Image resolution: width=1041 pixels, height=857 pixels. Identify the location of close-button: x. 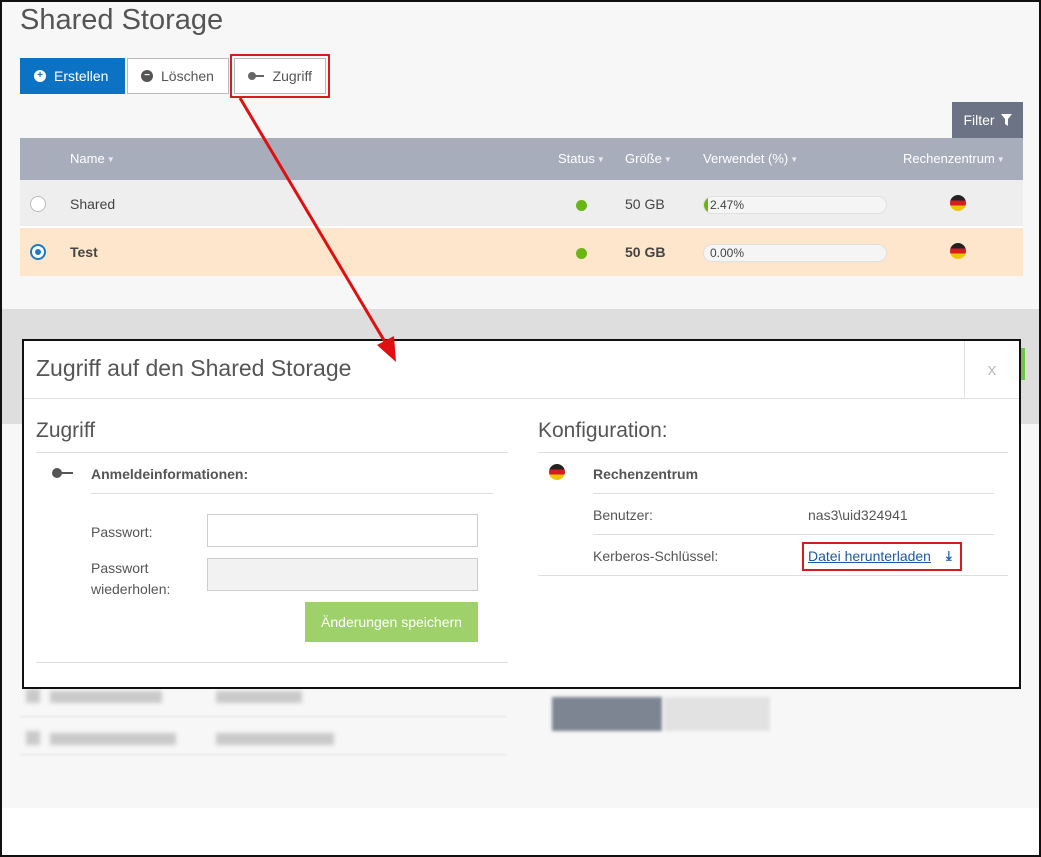
(991, 370).